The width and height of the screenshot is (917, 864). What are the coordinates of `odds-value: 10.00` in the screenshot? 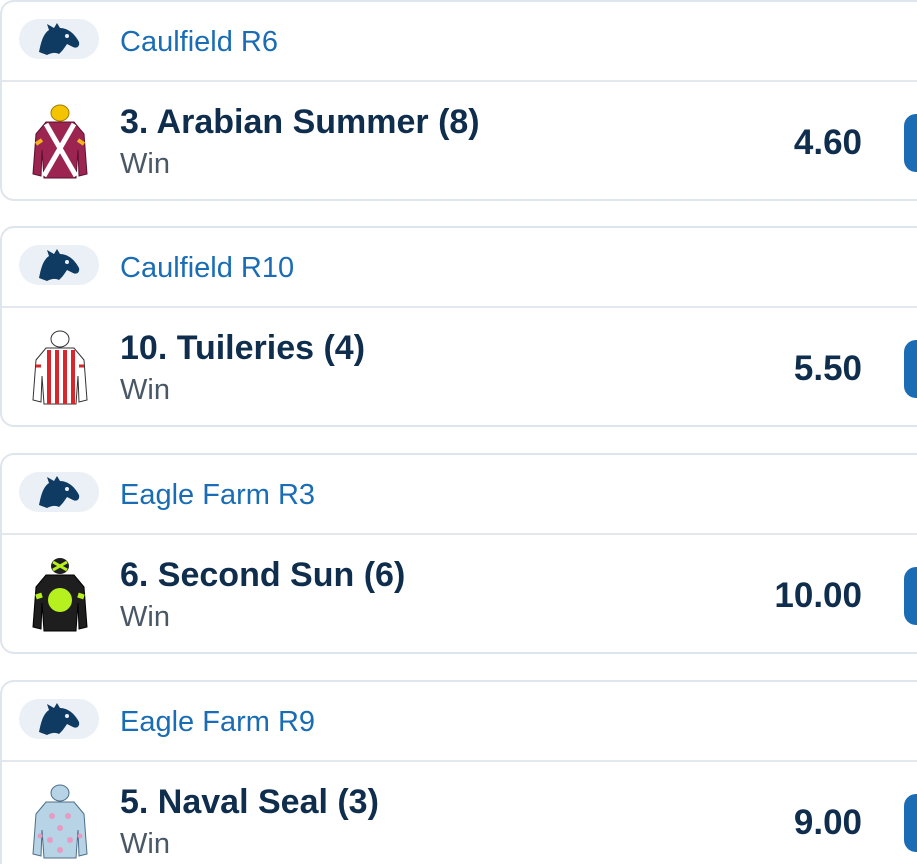 It's located at (818, 595).